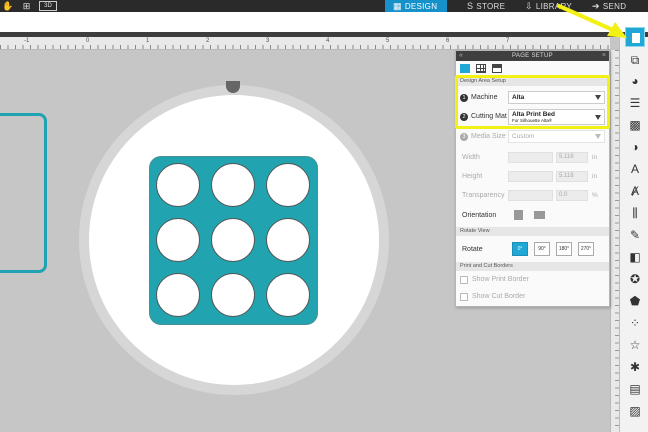 This screenshot has width=648, height=432. What do you see at coordinates (27, 41) in the screenshot?
I see `ruler-label: -1` at bounding box center [27, 41].